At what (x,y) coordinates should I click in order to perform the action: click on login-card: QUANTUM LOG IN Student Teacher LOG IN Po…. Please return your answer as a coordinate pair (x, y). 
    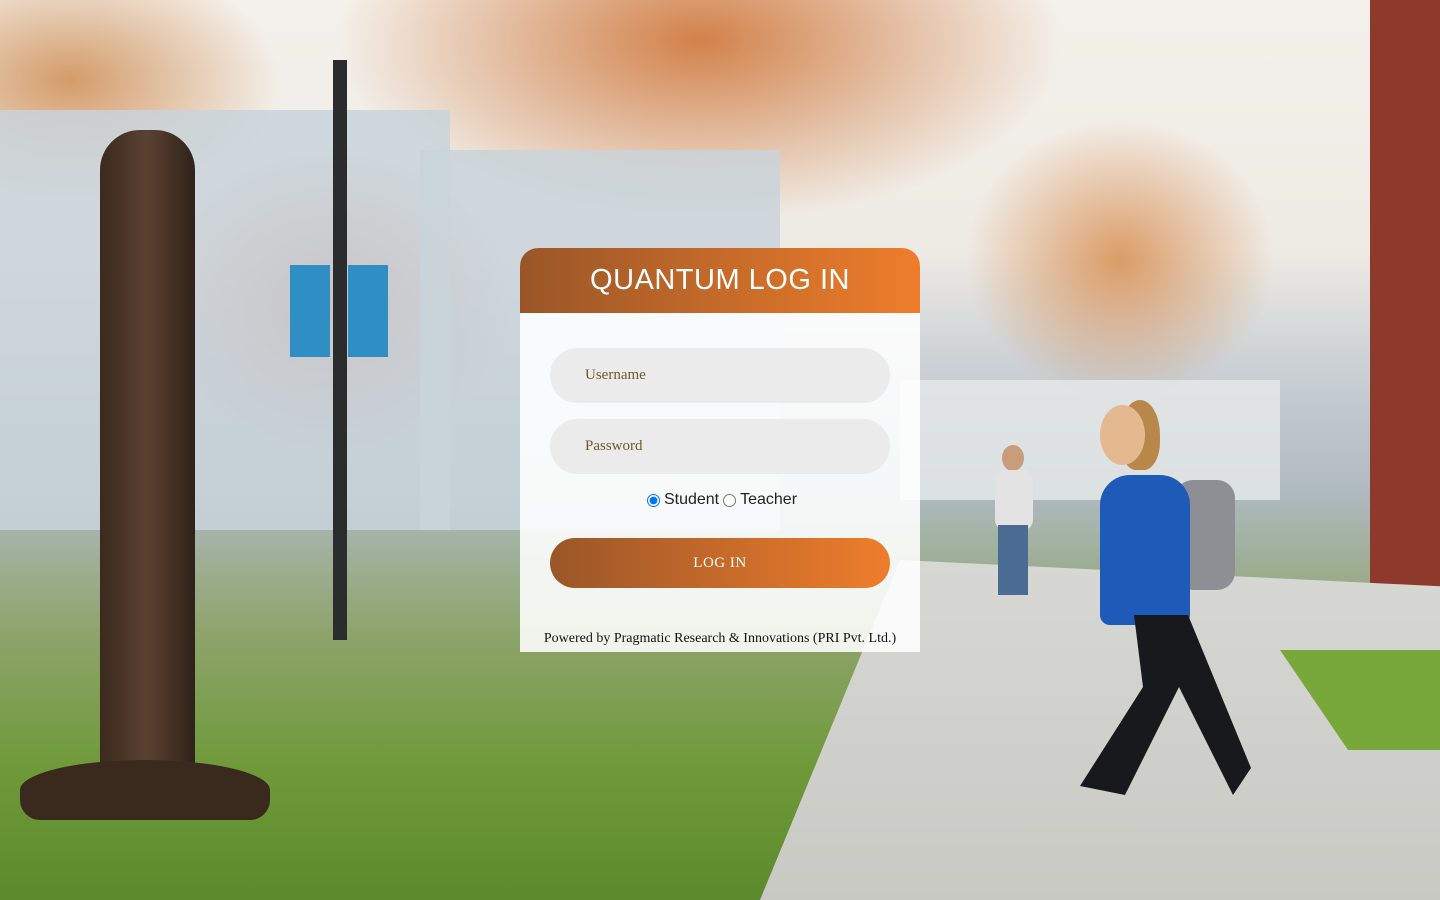
    Looking at the image, I should click on (720, 450).